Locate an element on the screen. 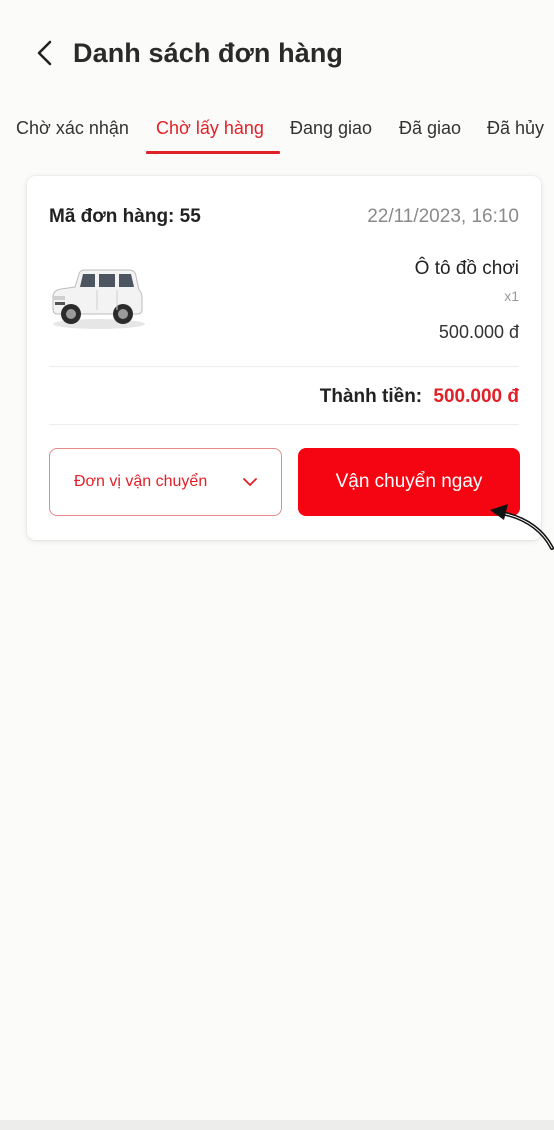 This screenshot has height=1130, width=554. app-header: Danh sách đơn hàng is located at coordinates (277, 50).